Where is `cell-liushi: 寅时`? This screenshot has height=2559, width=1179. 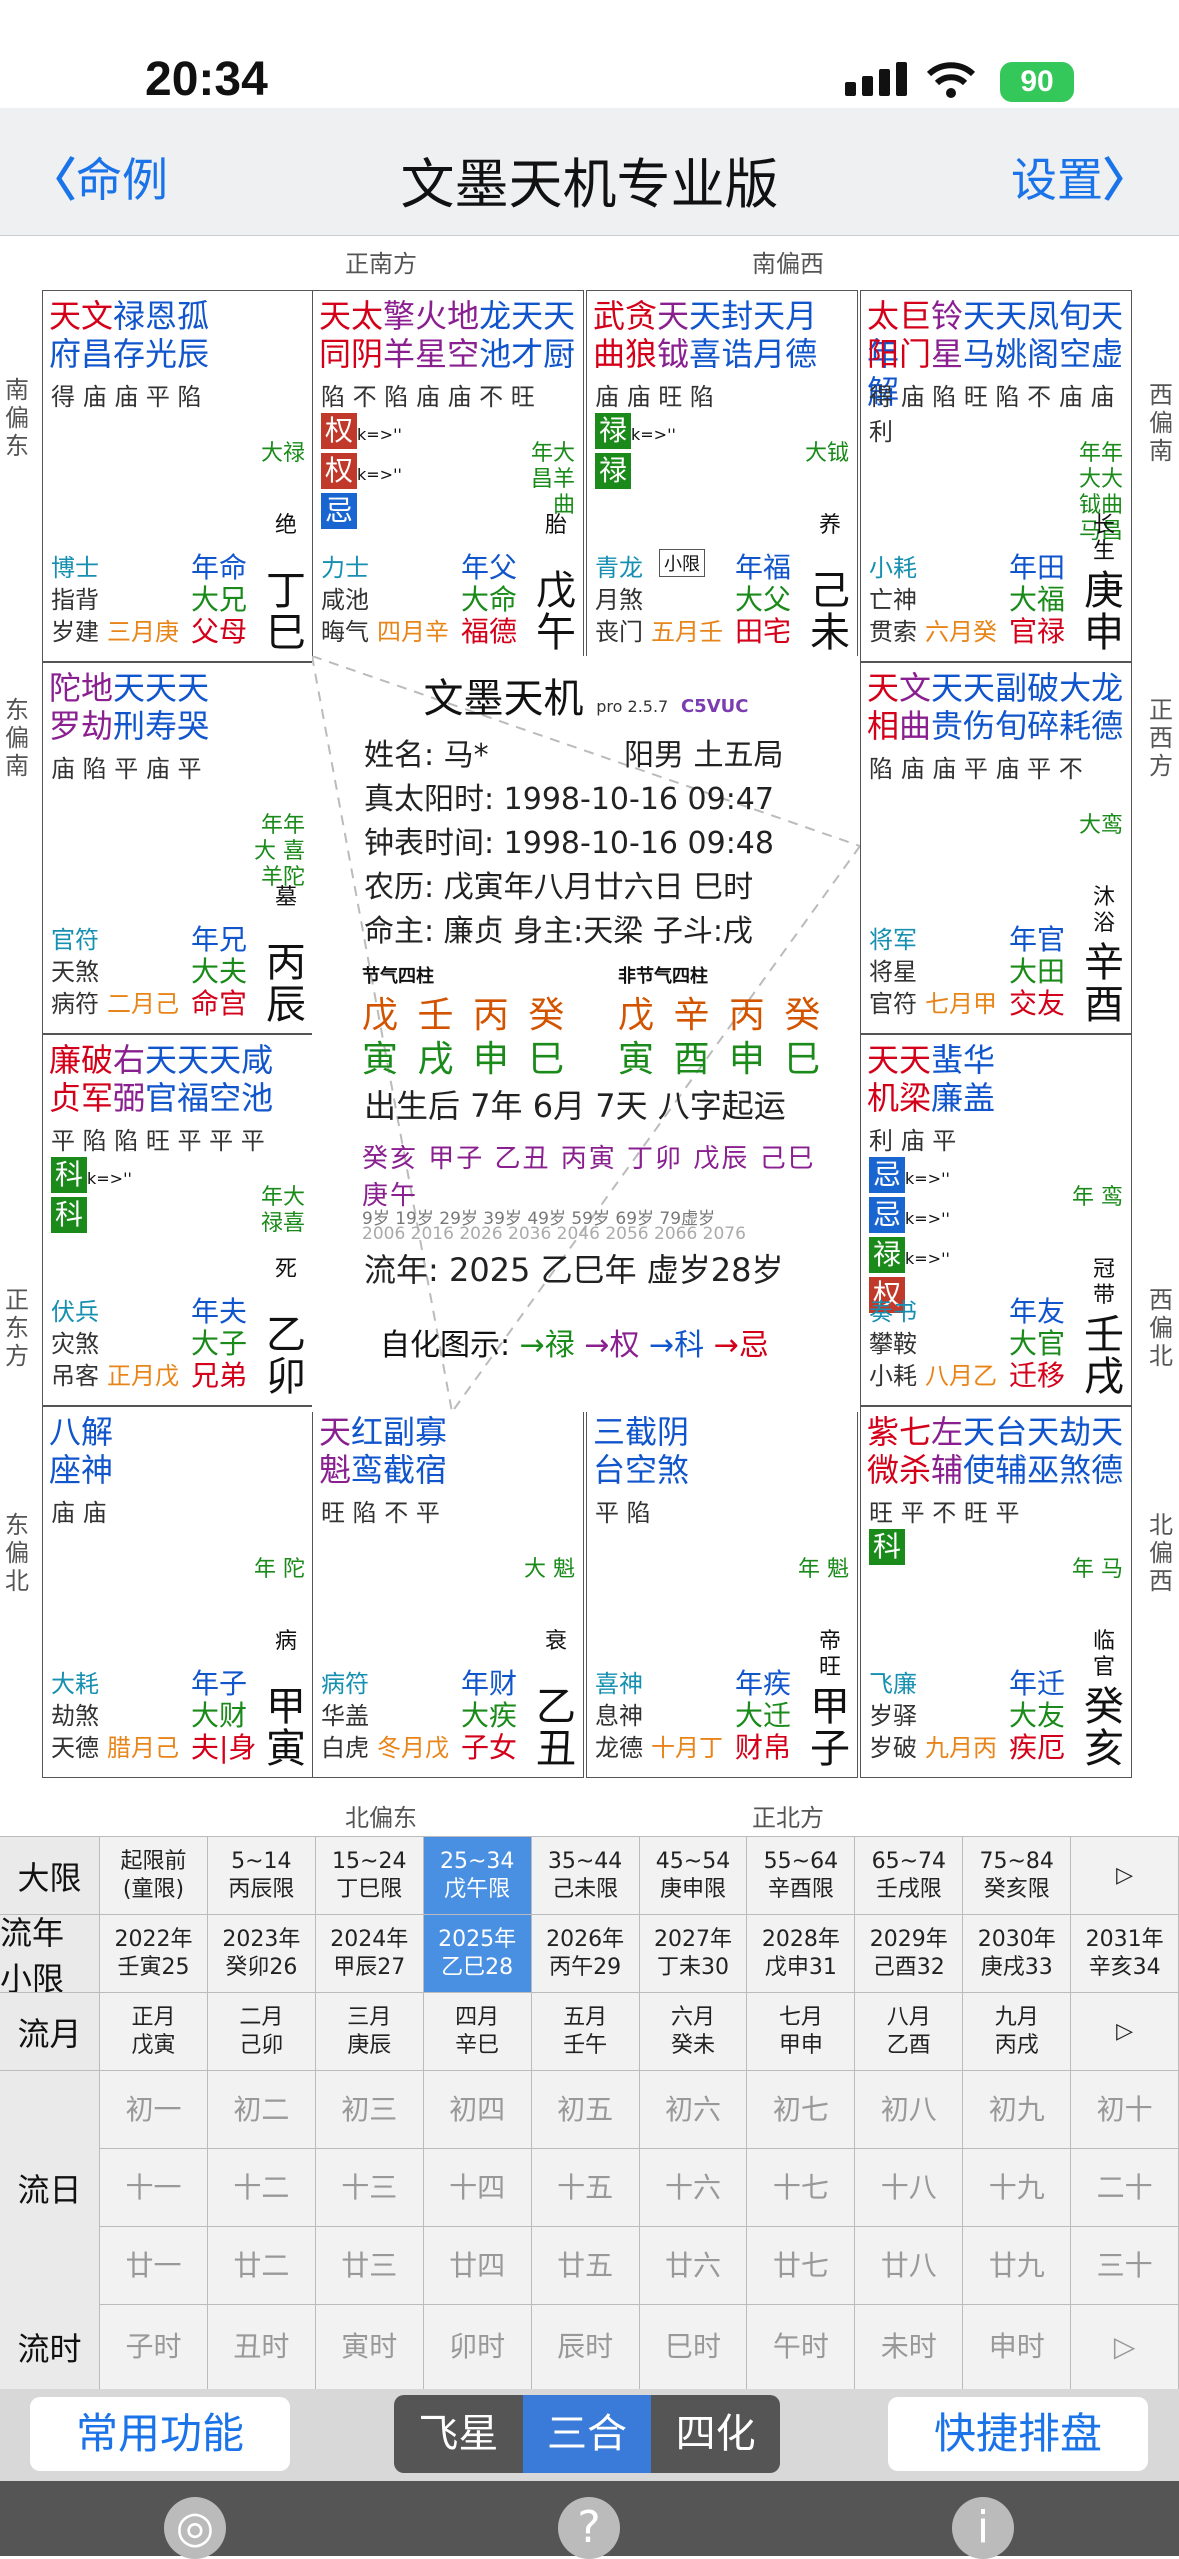 cell-liushi: 寅时 is located at coordinates (370, 2347).